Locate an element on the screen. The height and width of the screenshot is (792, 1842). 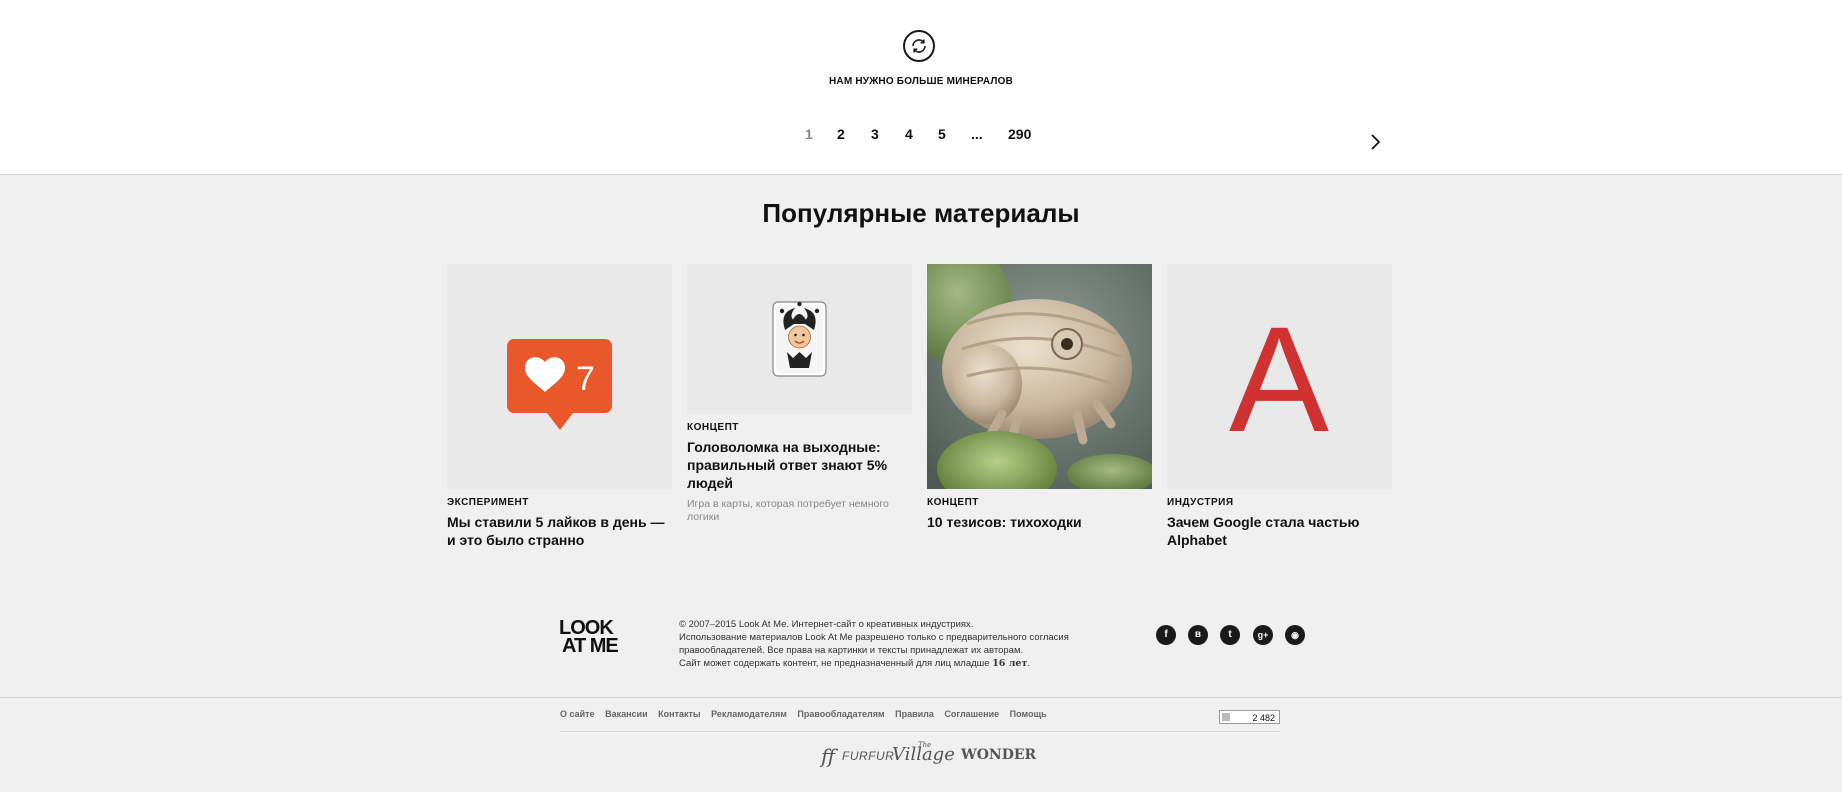
pagination: 1 2 3 4 5 ... 290 is located at coordinates (921, 136).